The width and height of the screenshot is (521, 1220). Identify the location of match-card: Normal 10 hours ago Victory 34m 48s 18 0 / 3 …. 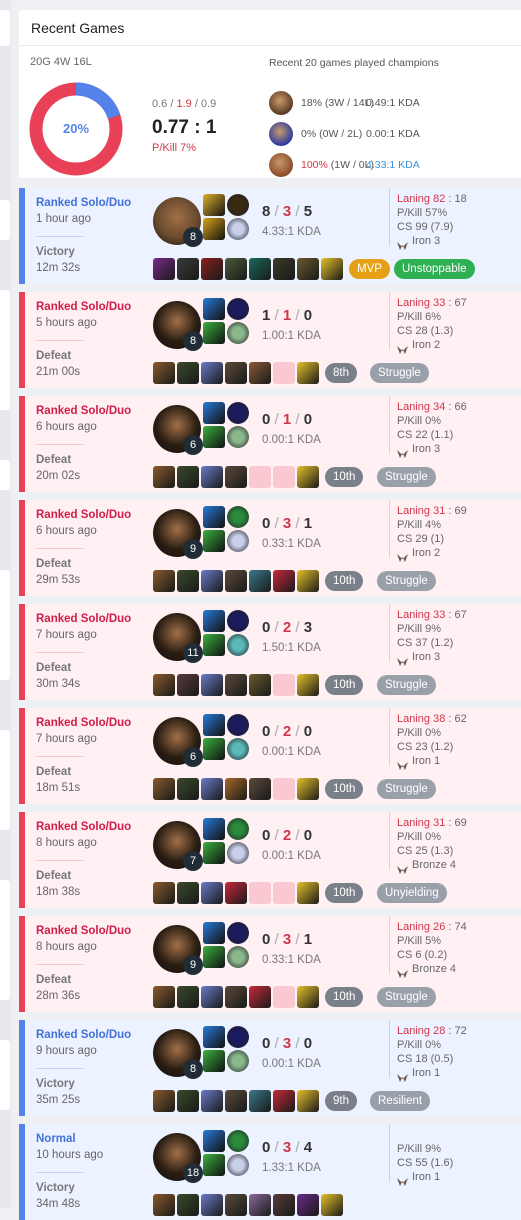
(270, 1172).